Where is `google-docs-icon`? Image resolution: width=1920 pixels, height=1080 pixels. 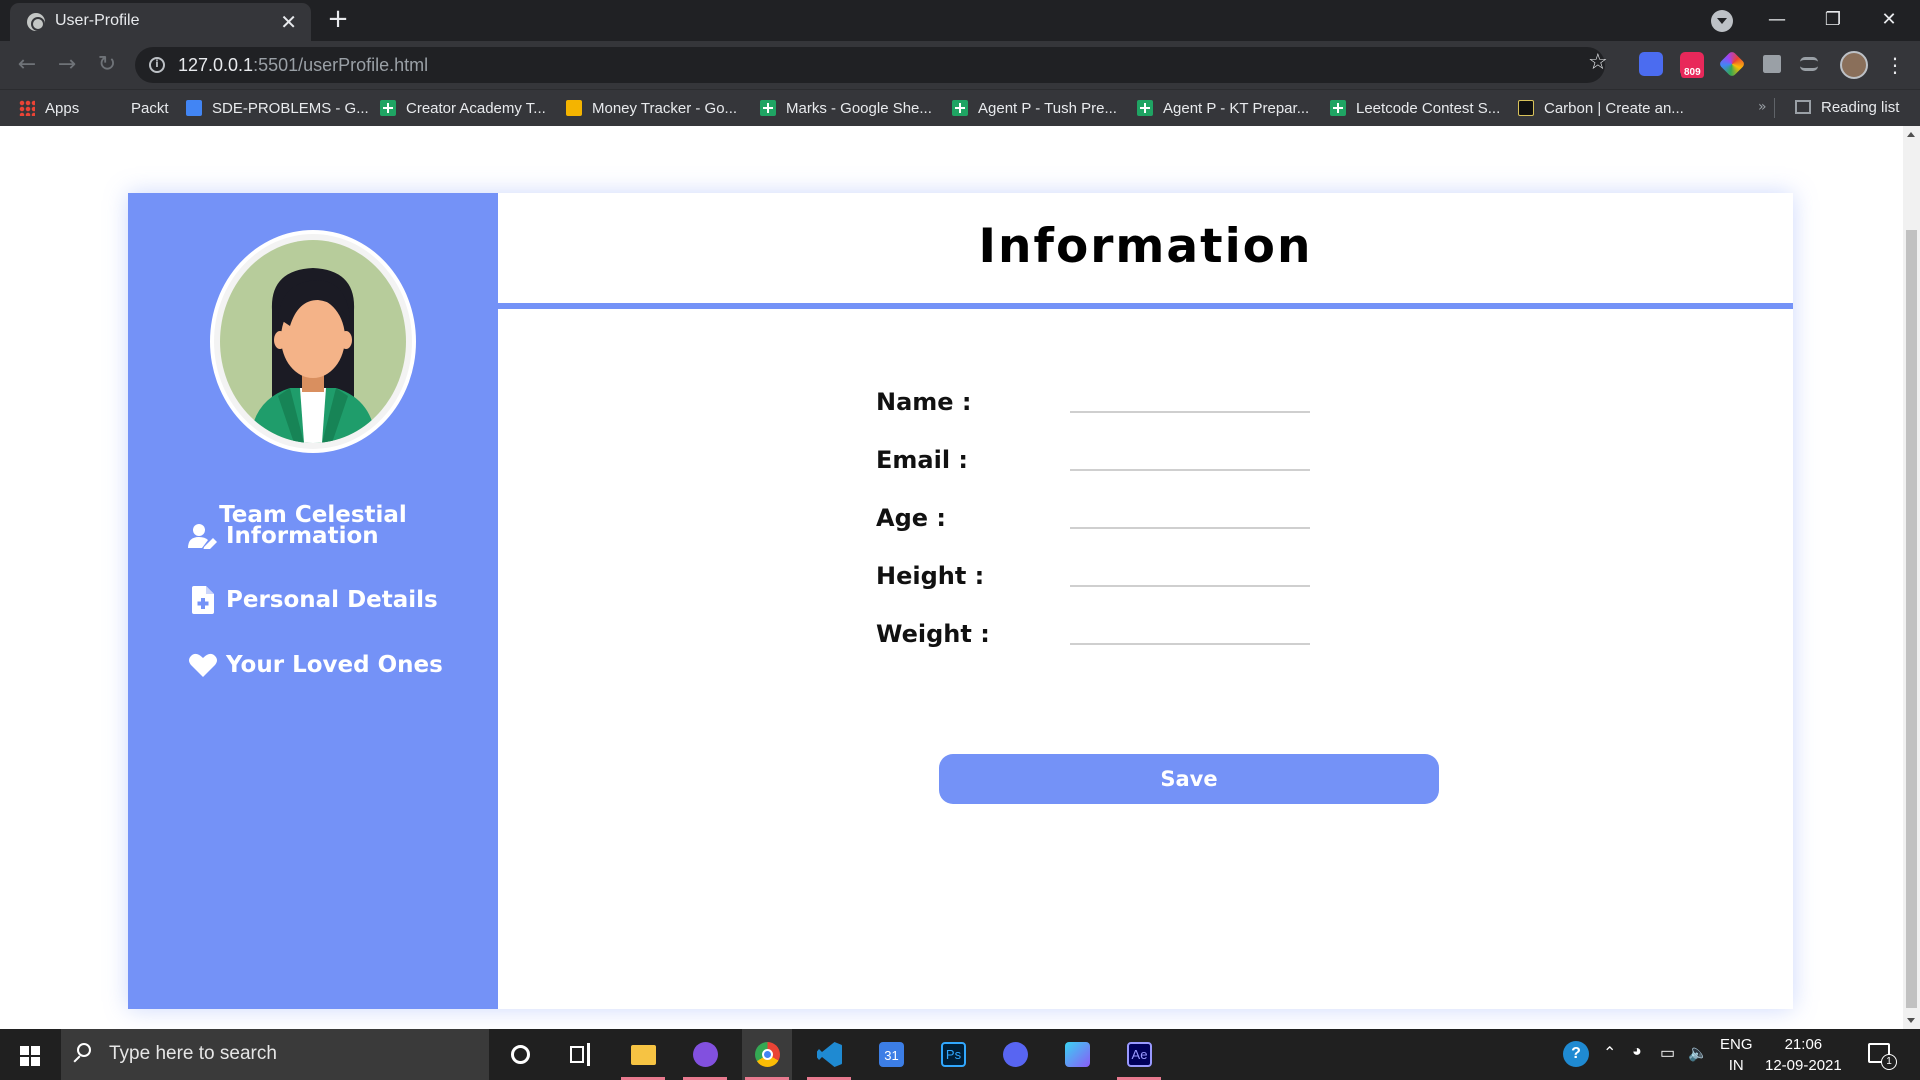 google-docs-icon is located at coordinates (194, 108).